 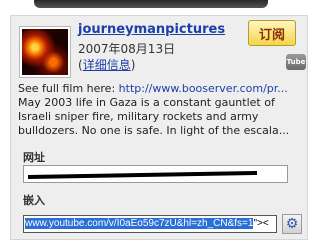 I want to click on avatar-image, so click(x=45, y=52).